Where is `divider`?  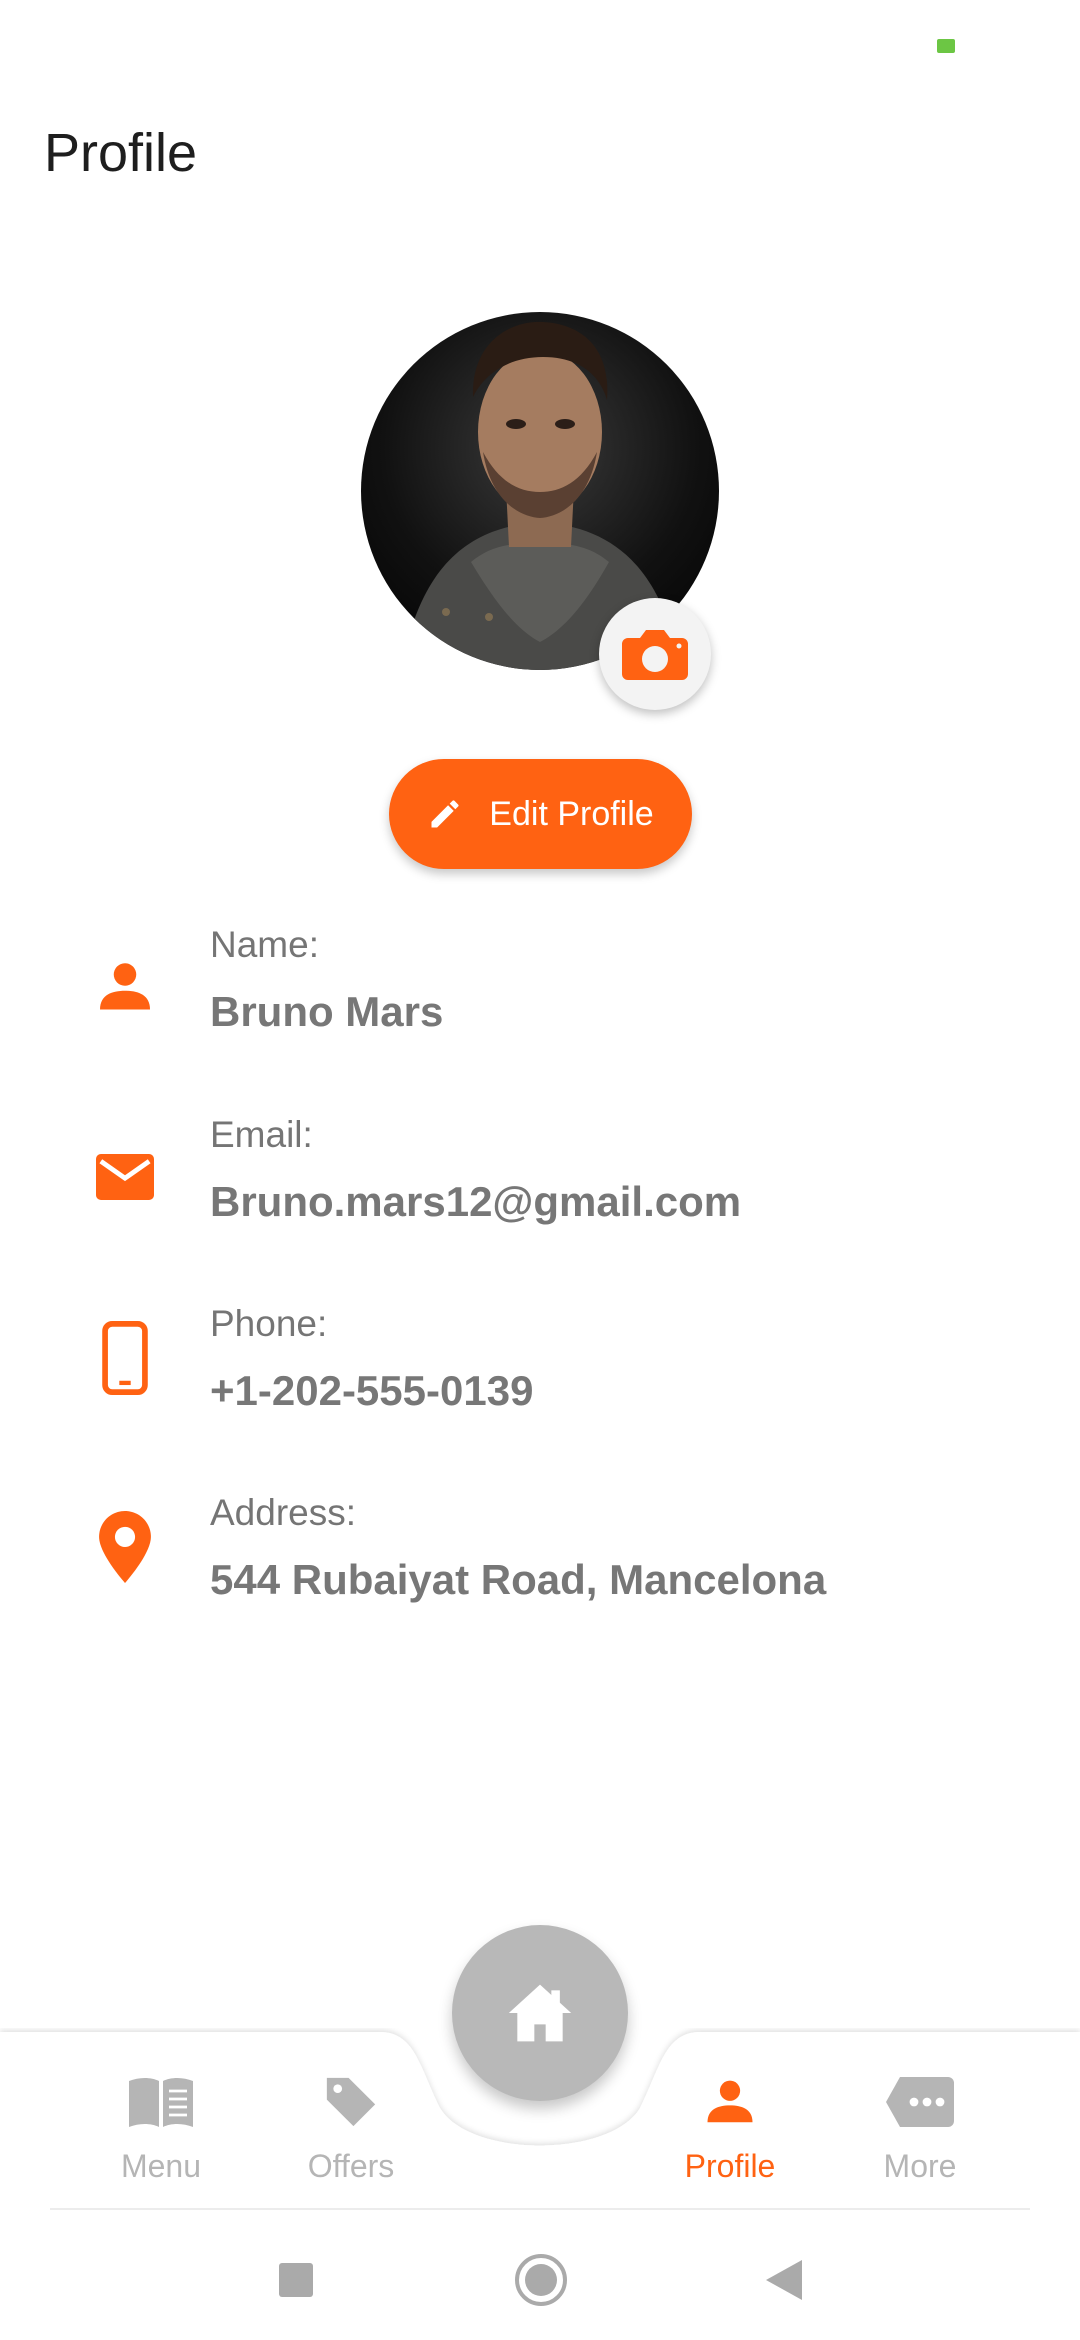
divider is located at coordinates (540, 2209).